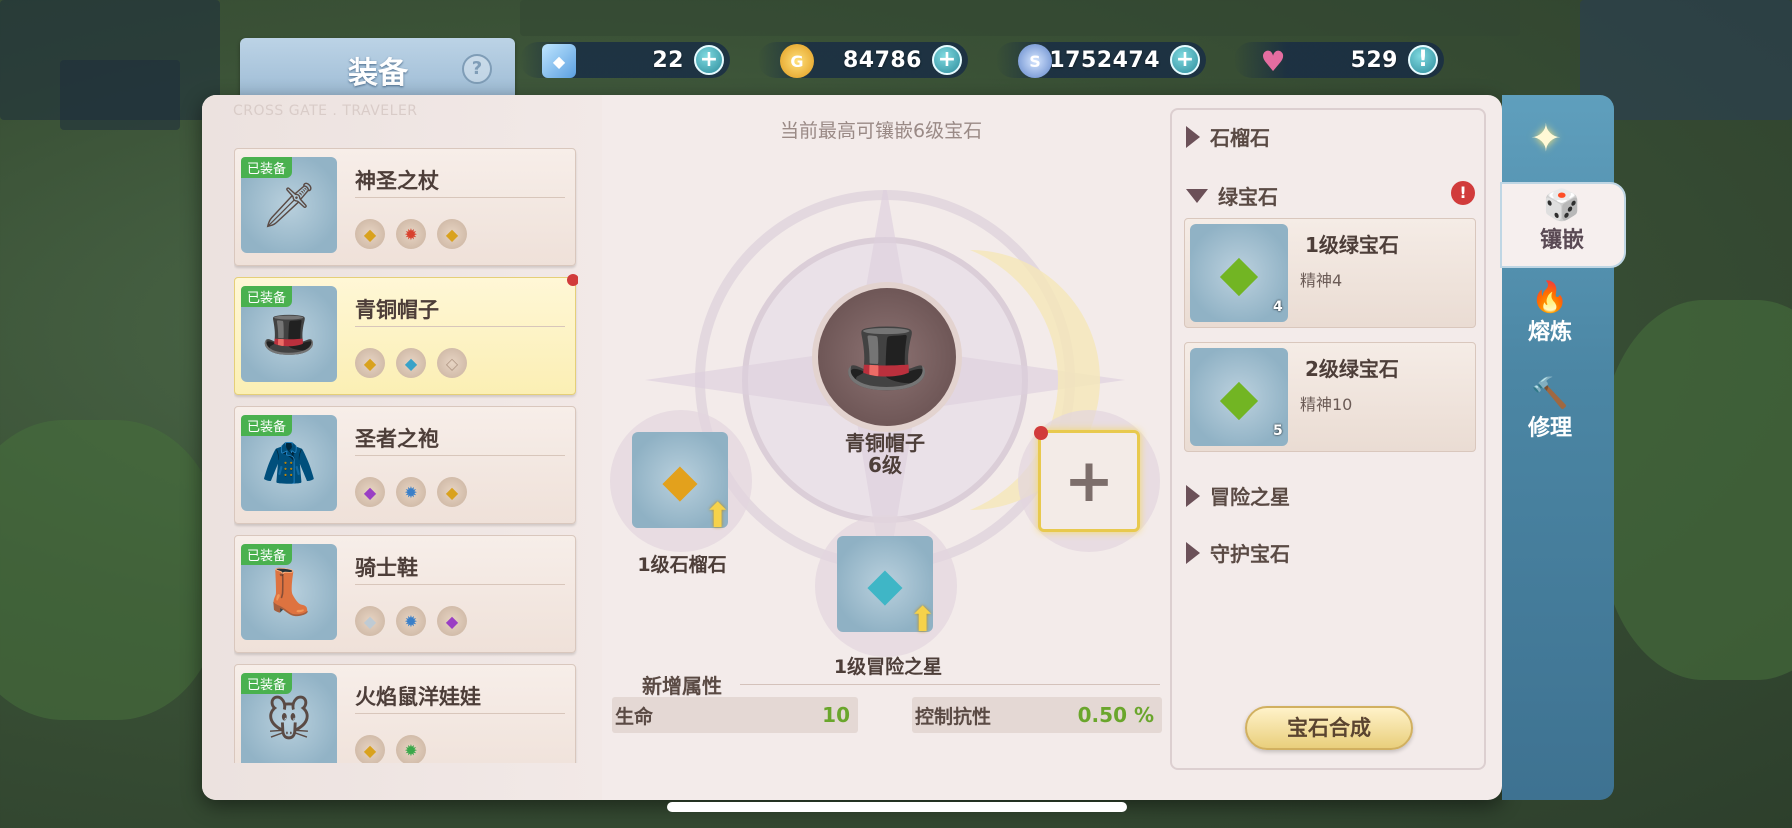  I want to click on blue-gem-icon: ✹, so click(411, 492).